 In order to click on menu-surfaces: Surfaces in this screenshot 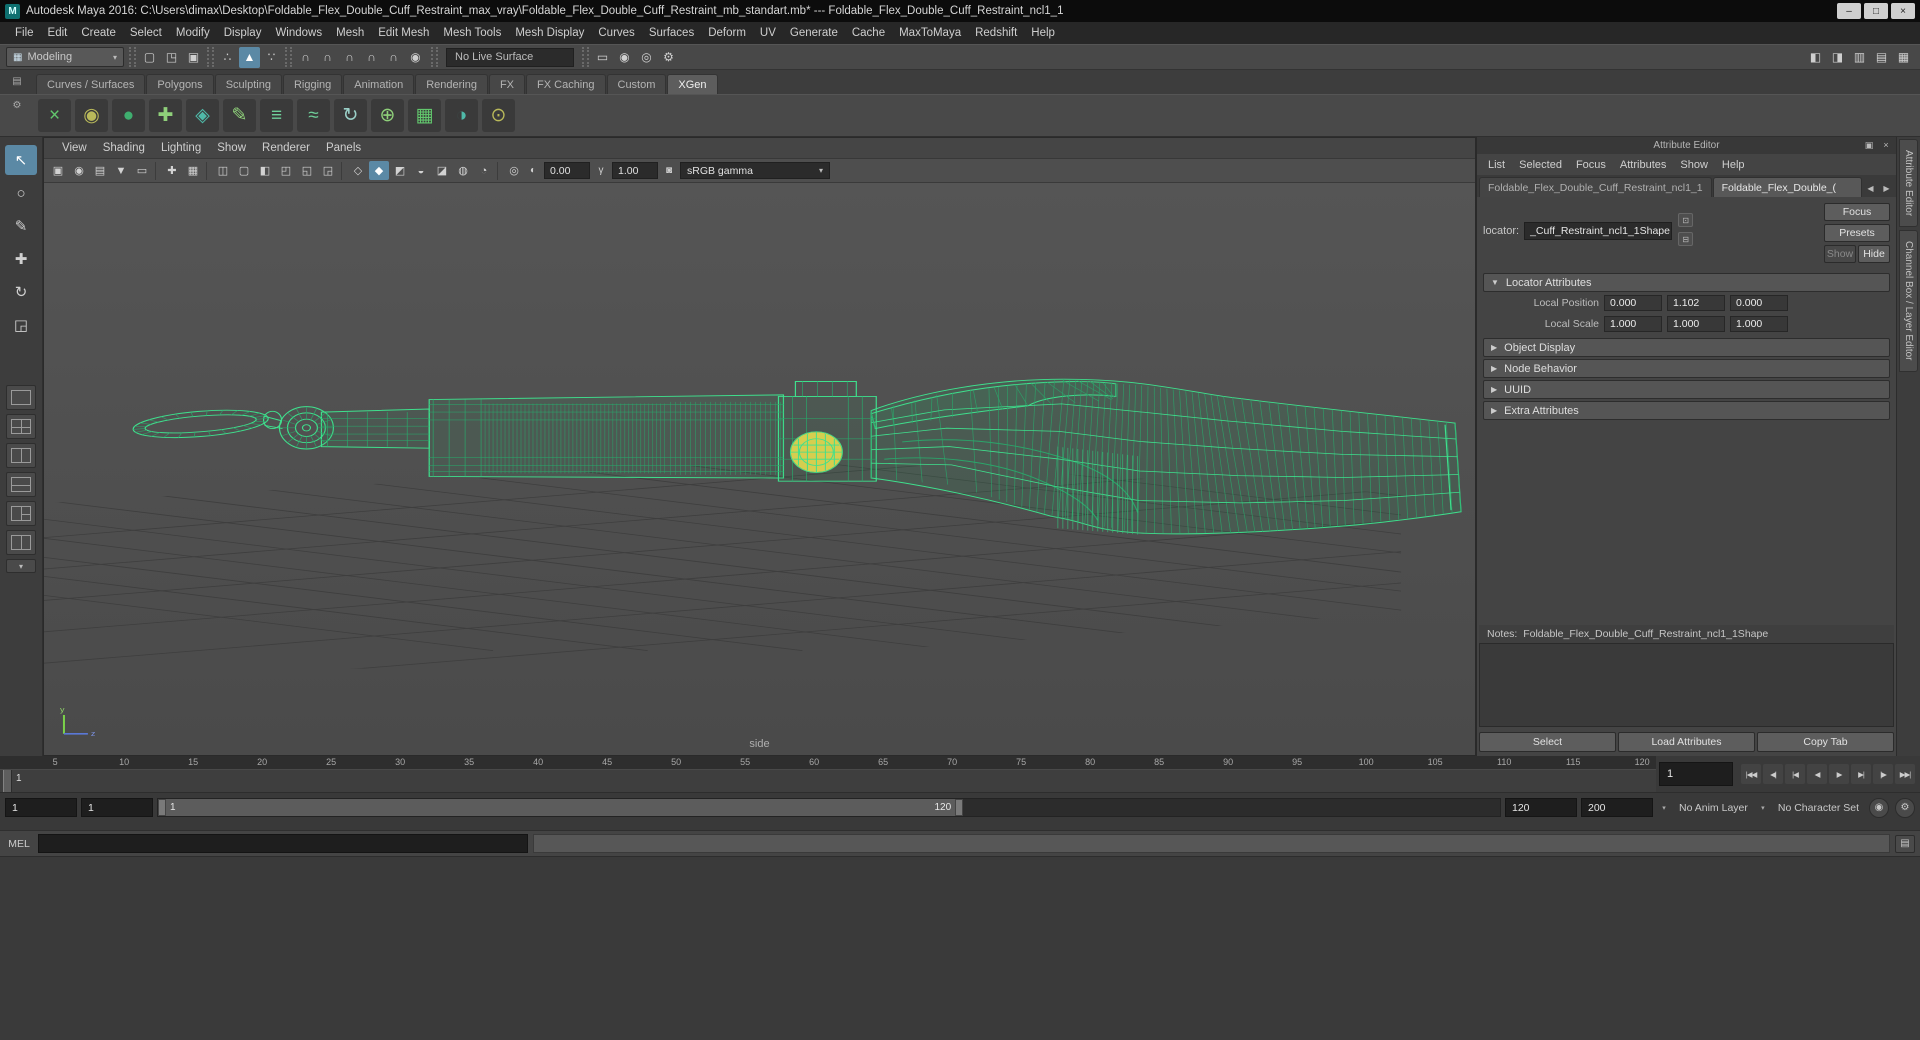, I will do `click(671, 33)`.